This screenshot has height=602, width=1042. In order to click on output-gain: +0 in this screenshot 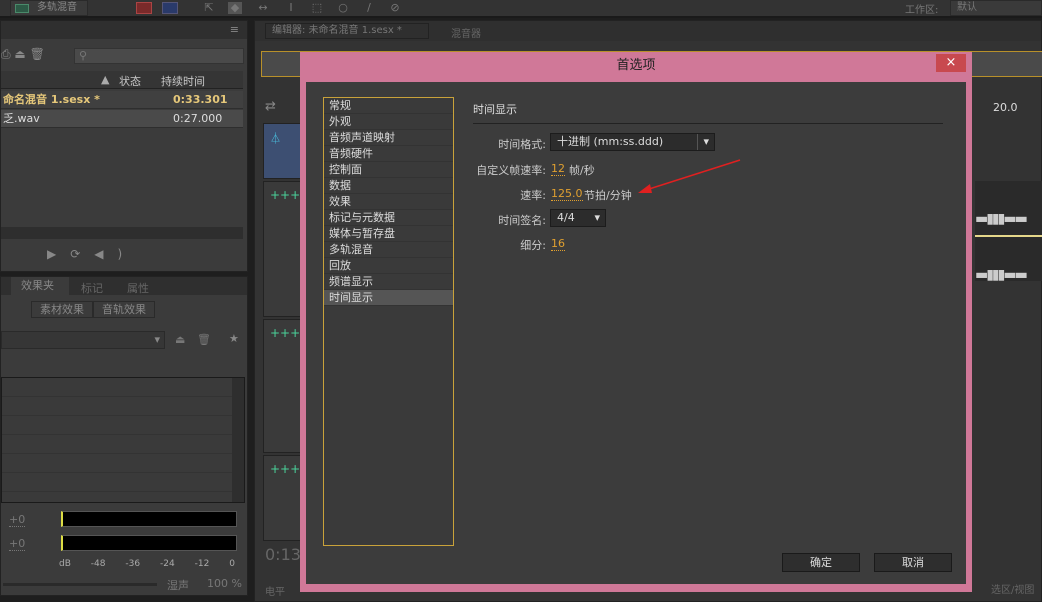, I will do `click(17, 544)`.